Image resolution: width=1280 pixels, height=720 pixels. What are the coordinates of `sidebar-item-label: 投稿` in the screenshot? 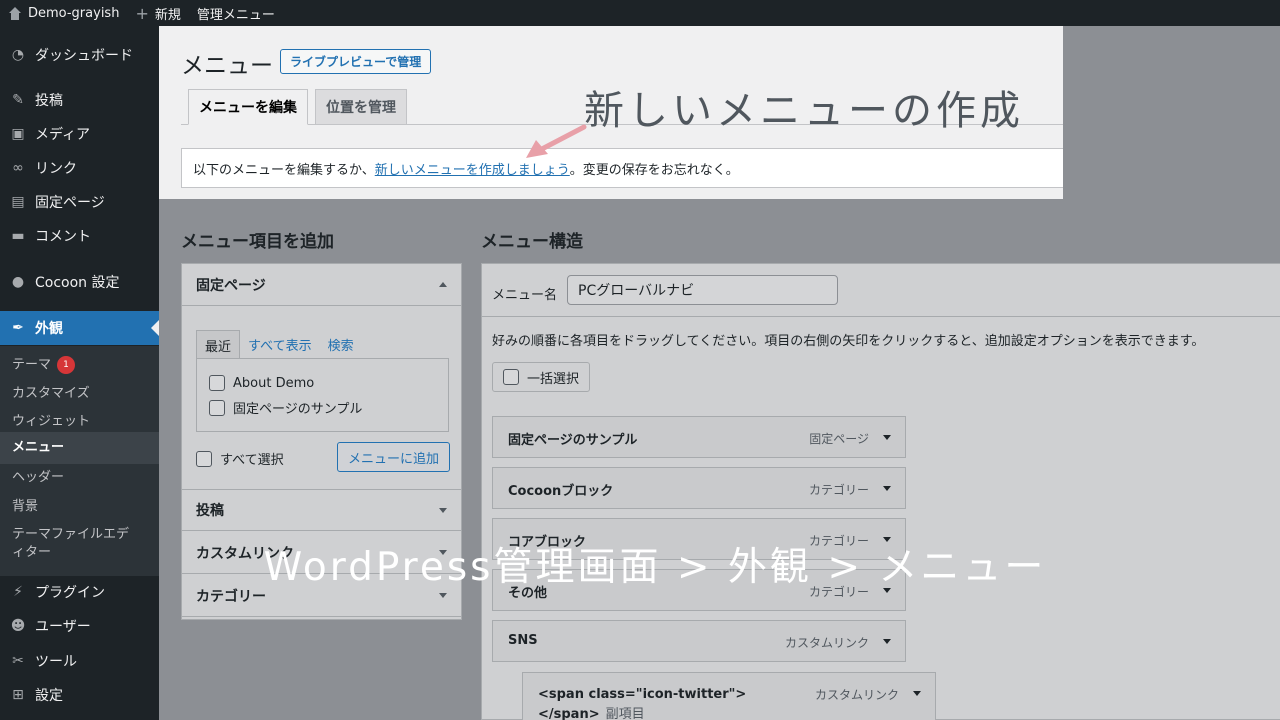 It's located at (49, 101).